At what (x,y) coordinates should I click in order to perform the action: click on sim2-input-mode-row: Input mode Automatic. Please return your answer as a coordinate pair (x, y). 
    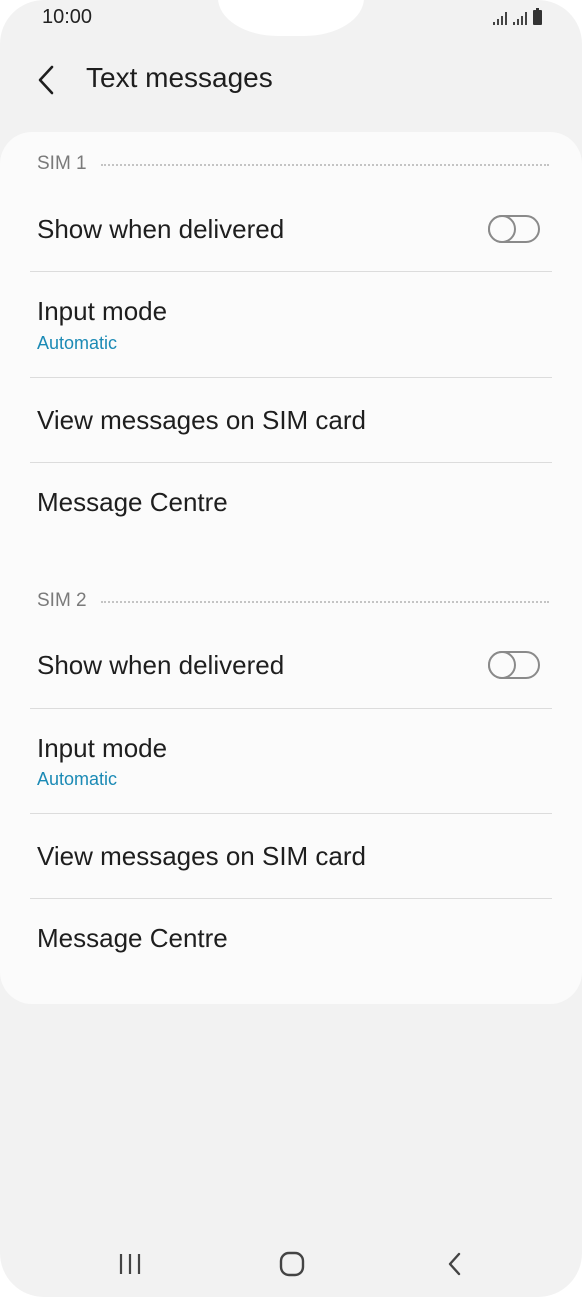
    Looking at the image, I should click on (291, 761).